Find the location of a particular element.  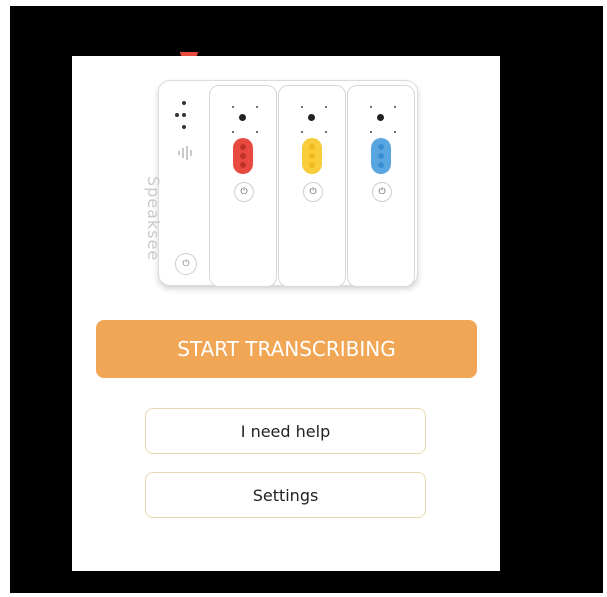

microphone-unit-yellow: ⏻ is located at coordinates (312, 186).